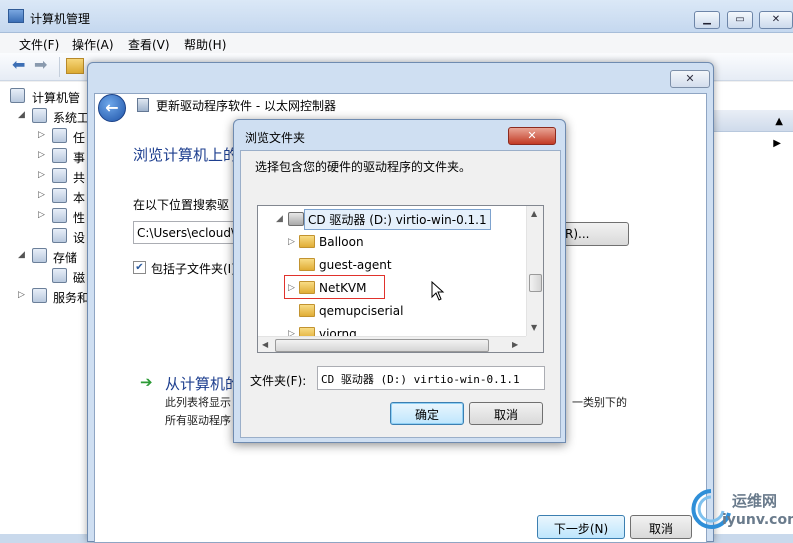  What do you see at coordinates (43, 65) in the screenshot?
I see `forward-arrow-icon: ➡` at bounding box center [43, 65].